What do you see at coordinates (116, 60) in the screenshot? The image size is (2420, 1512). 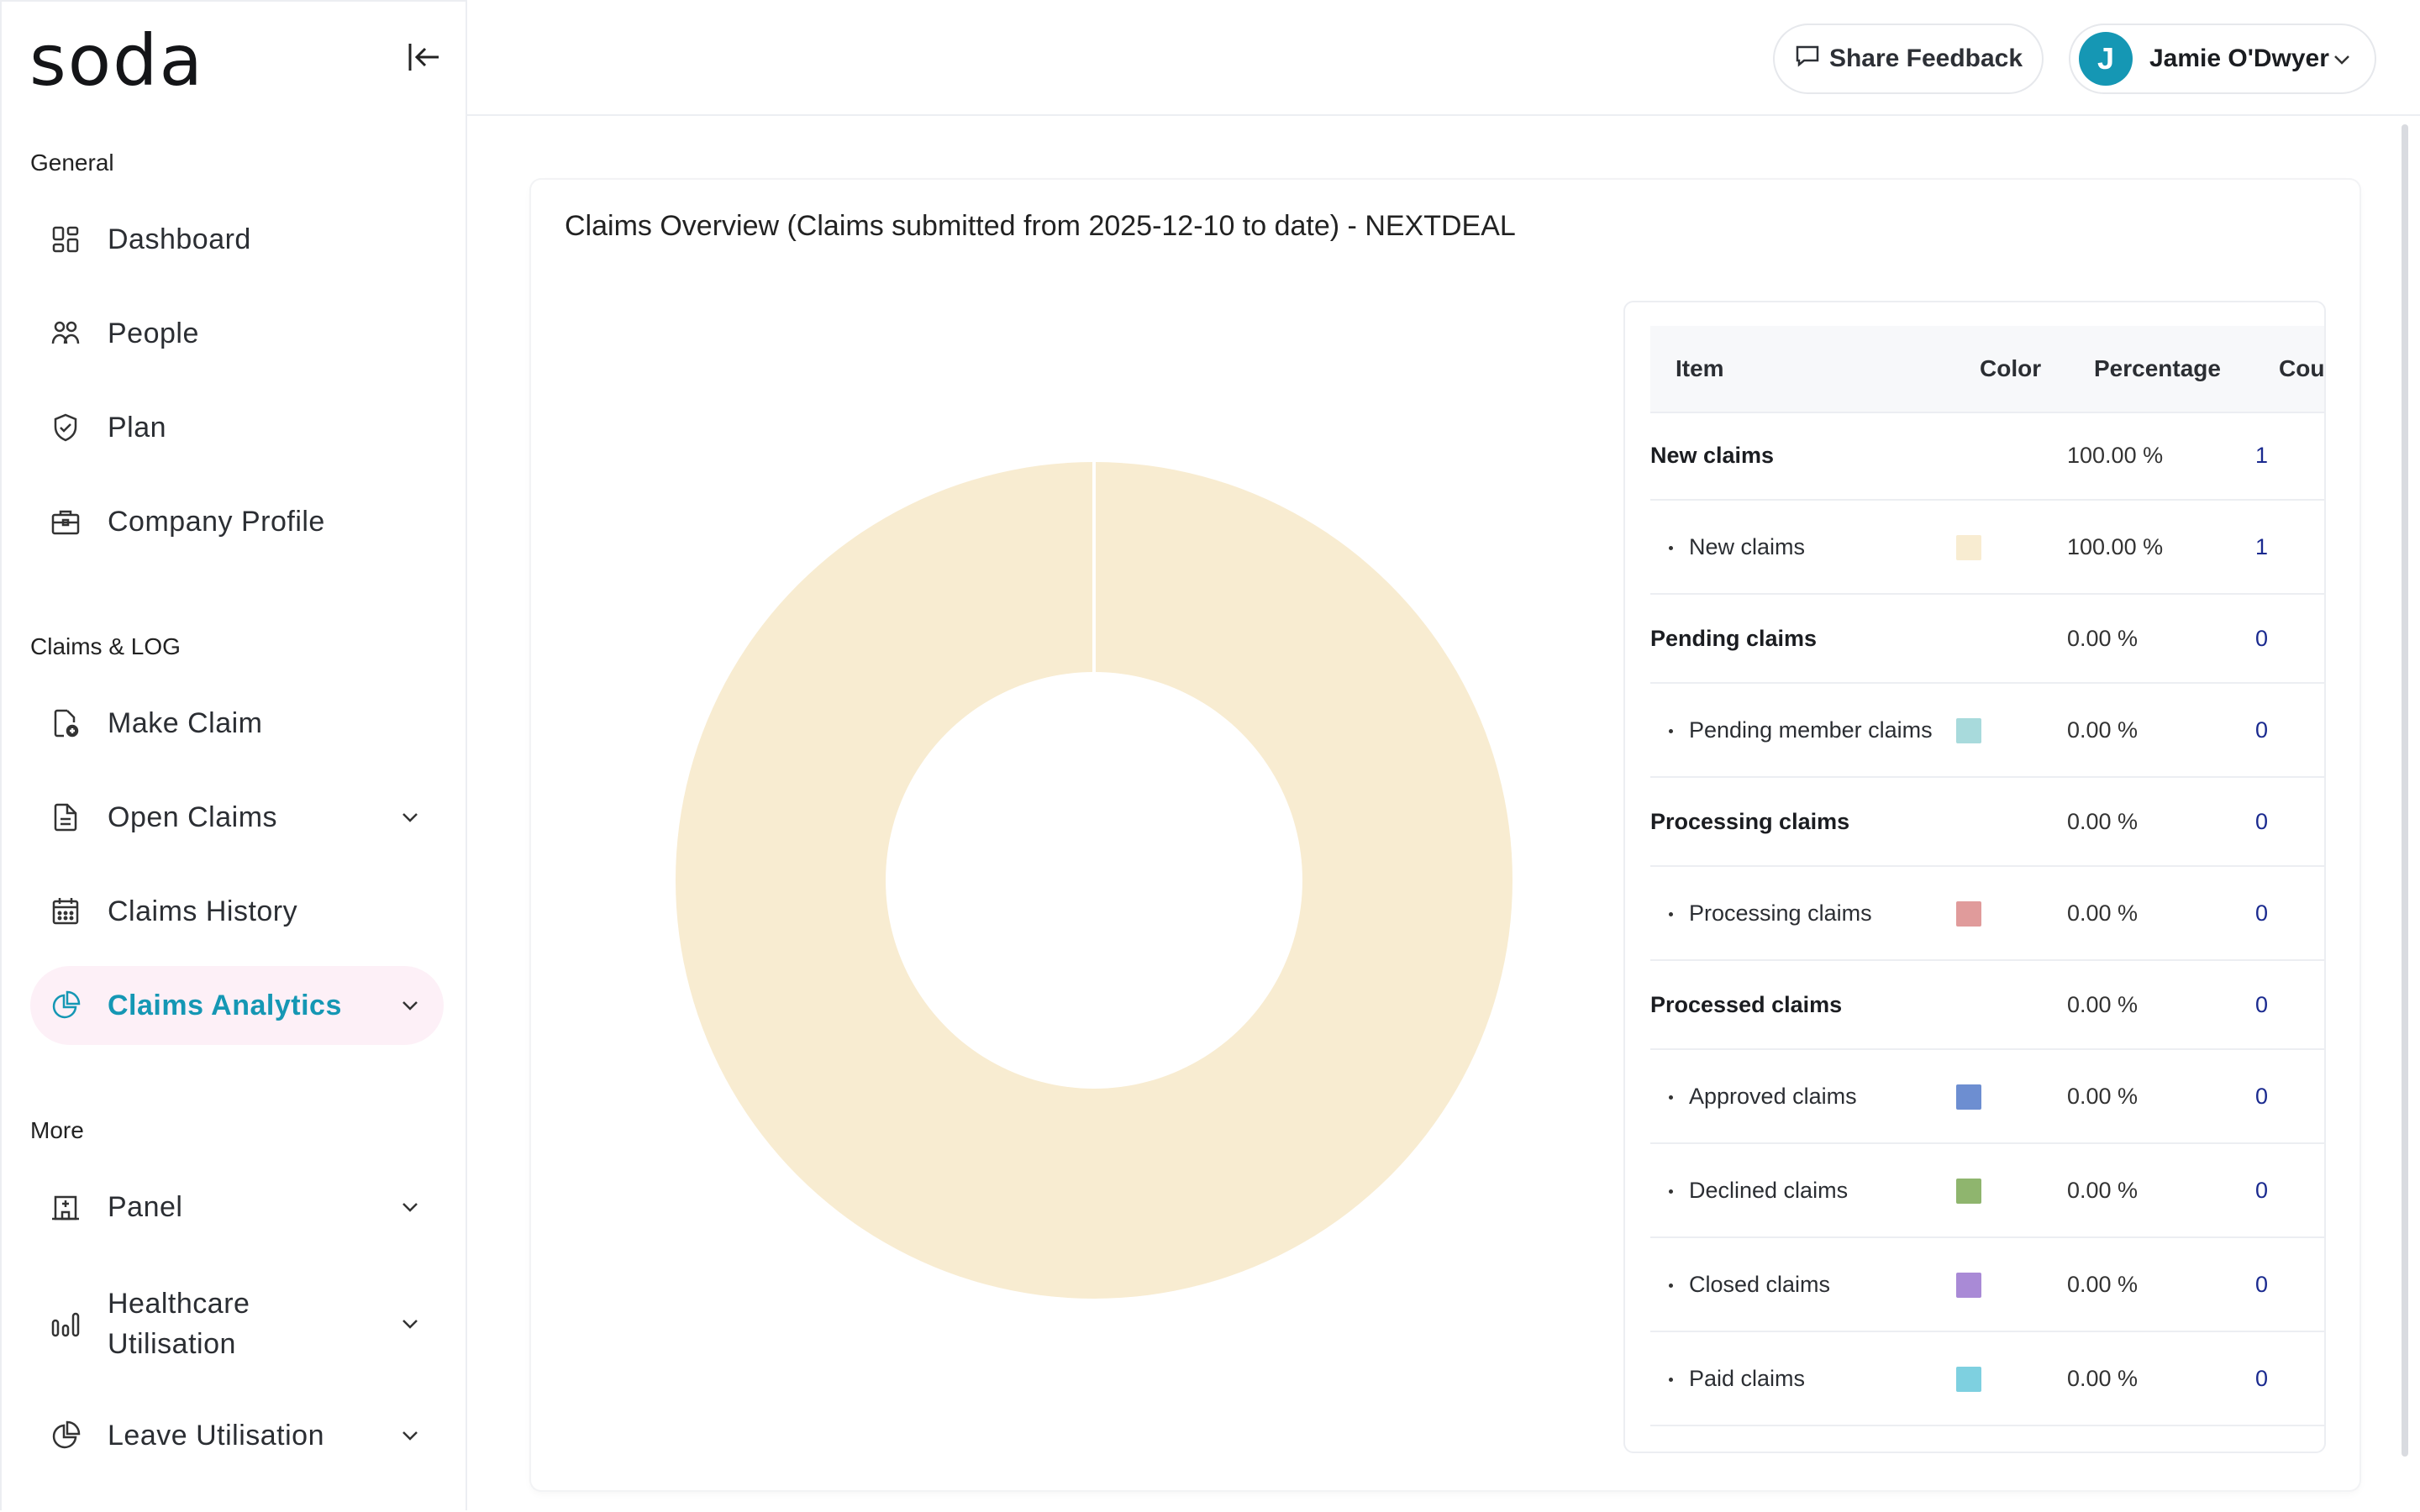 I see `app-logo: soda` at bounding box center [116, 60].